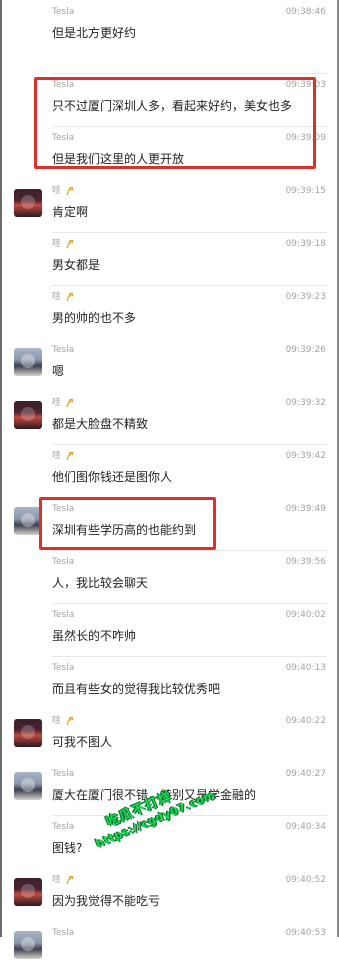  What do you see at coordinates (136, 689) in the screenshot?
I see `message-text: 而且有些女的觉得我比较优秀吧` at bounding box center [136, 689].